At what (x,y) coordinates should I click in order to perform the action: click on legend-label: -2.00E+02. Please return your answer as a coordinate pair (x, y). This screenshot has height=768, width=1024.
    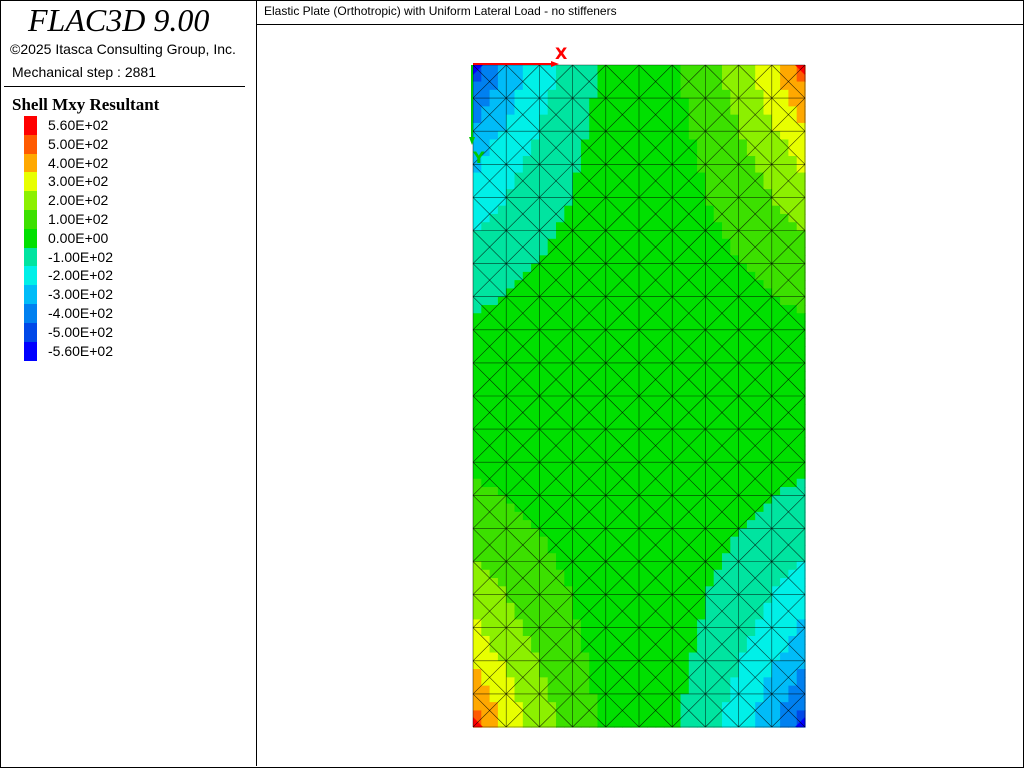
    Looking at the image, I should click on (80, 275).